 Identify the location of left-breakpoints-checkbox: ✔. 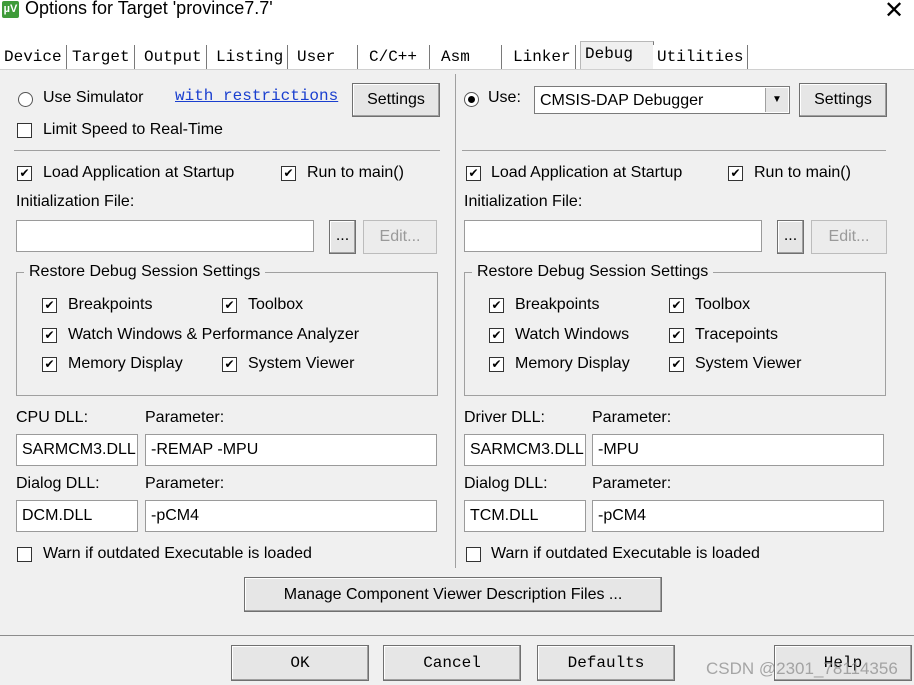
(49, 305).